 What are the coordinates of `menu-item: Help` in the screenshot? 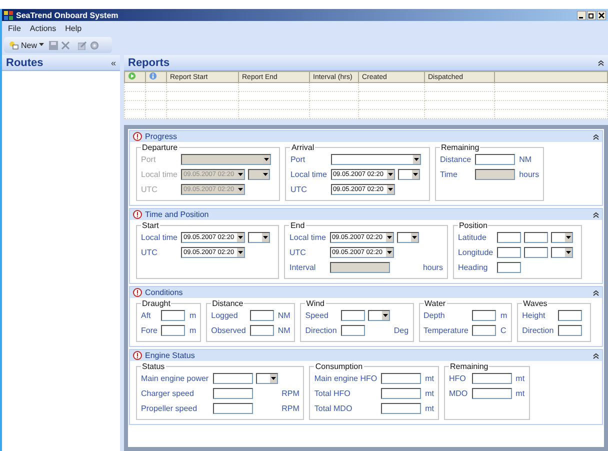 It's located at (73, 28).